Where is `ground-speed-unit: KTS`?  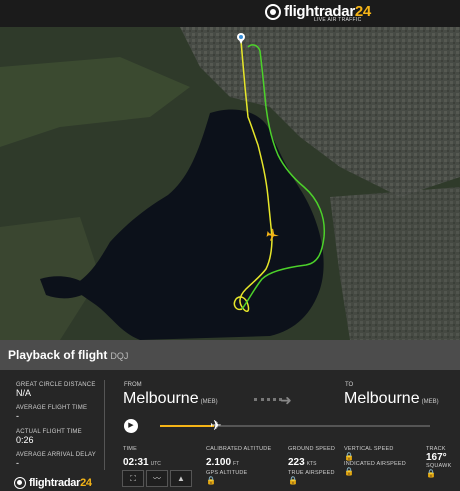
ground-speed-unit: KTS is located at coordinates (311, 464).